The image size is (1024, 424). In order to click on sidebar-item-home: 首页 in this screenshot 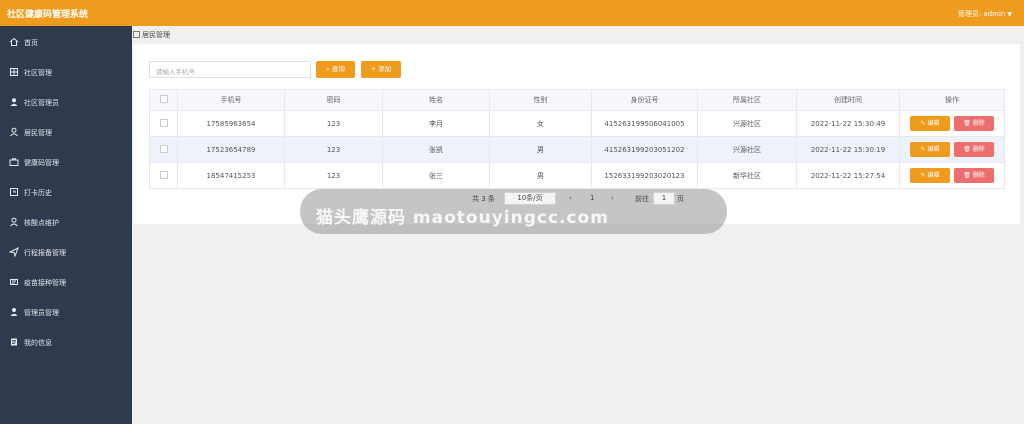, I will do `click(66, 42)`.